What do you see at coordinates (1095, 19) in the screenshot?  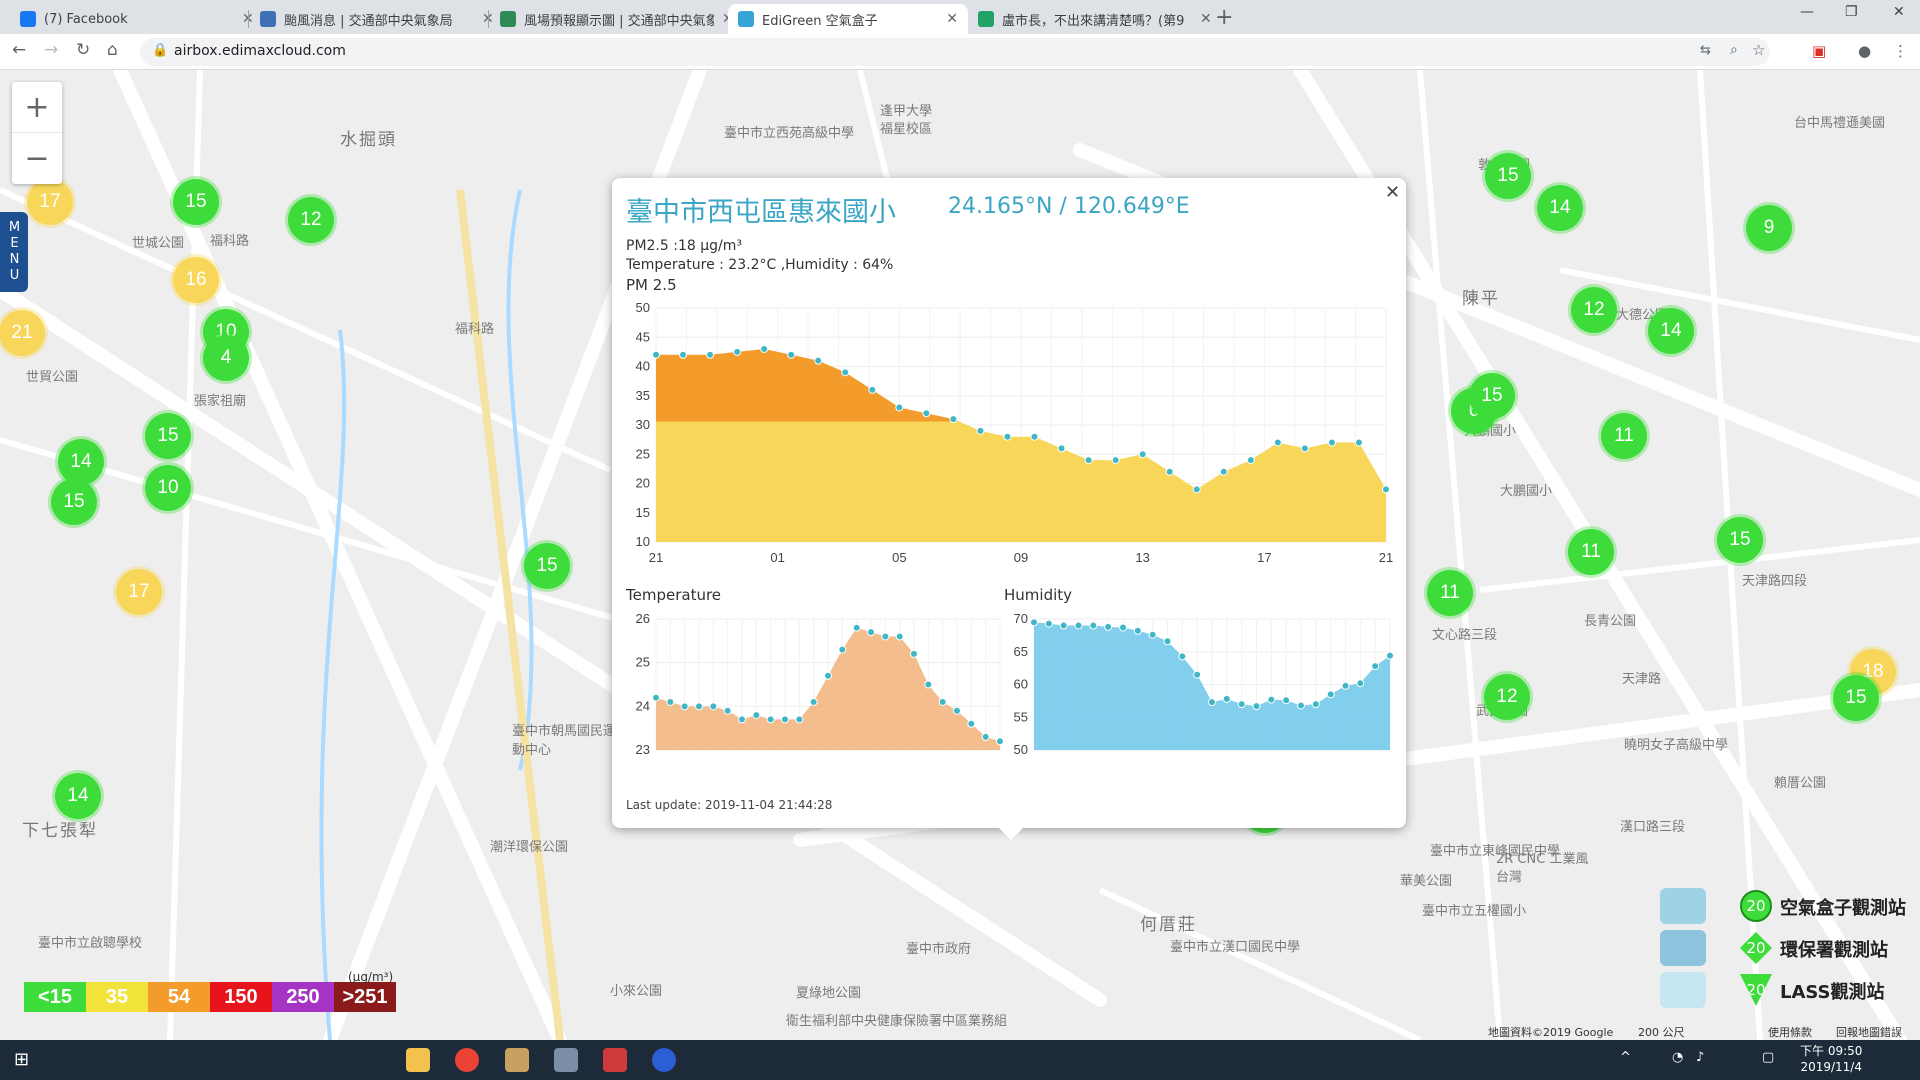 I see `tab-sheets: 盧市長，不出來講清楚嗎？(第9 ✕` at bounding box center [1095, 19].